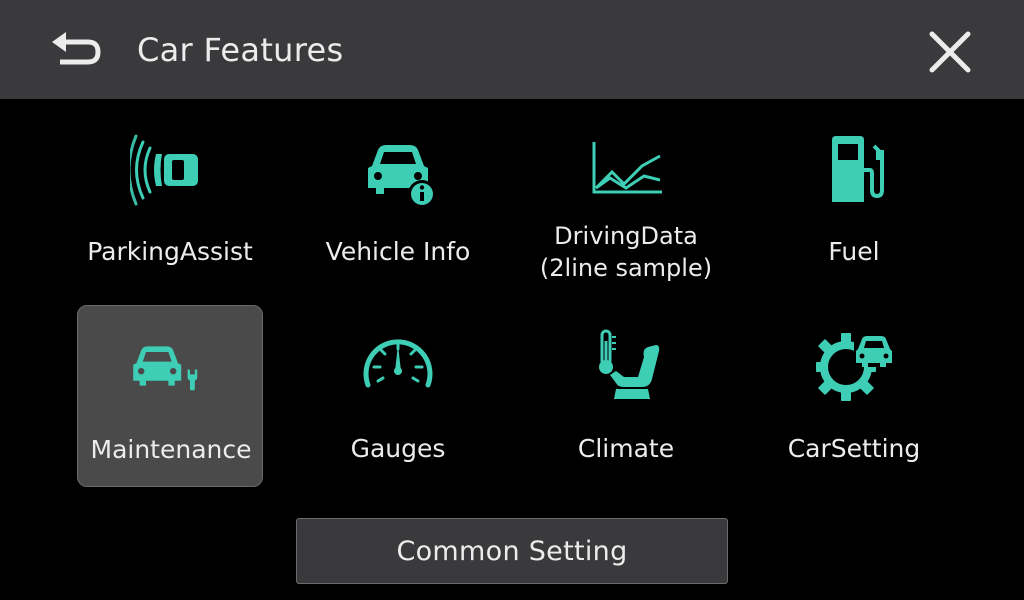 This screenshot has width=1024, height=600. I want to click on gauge-icon, so click(398, 367).